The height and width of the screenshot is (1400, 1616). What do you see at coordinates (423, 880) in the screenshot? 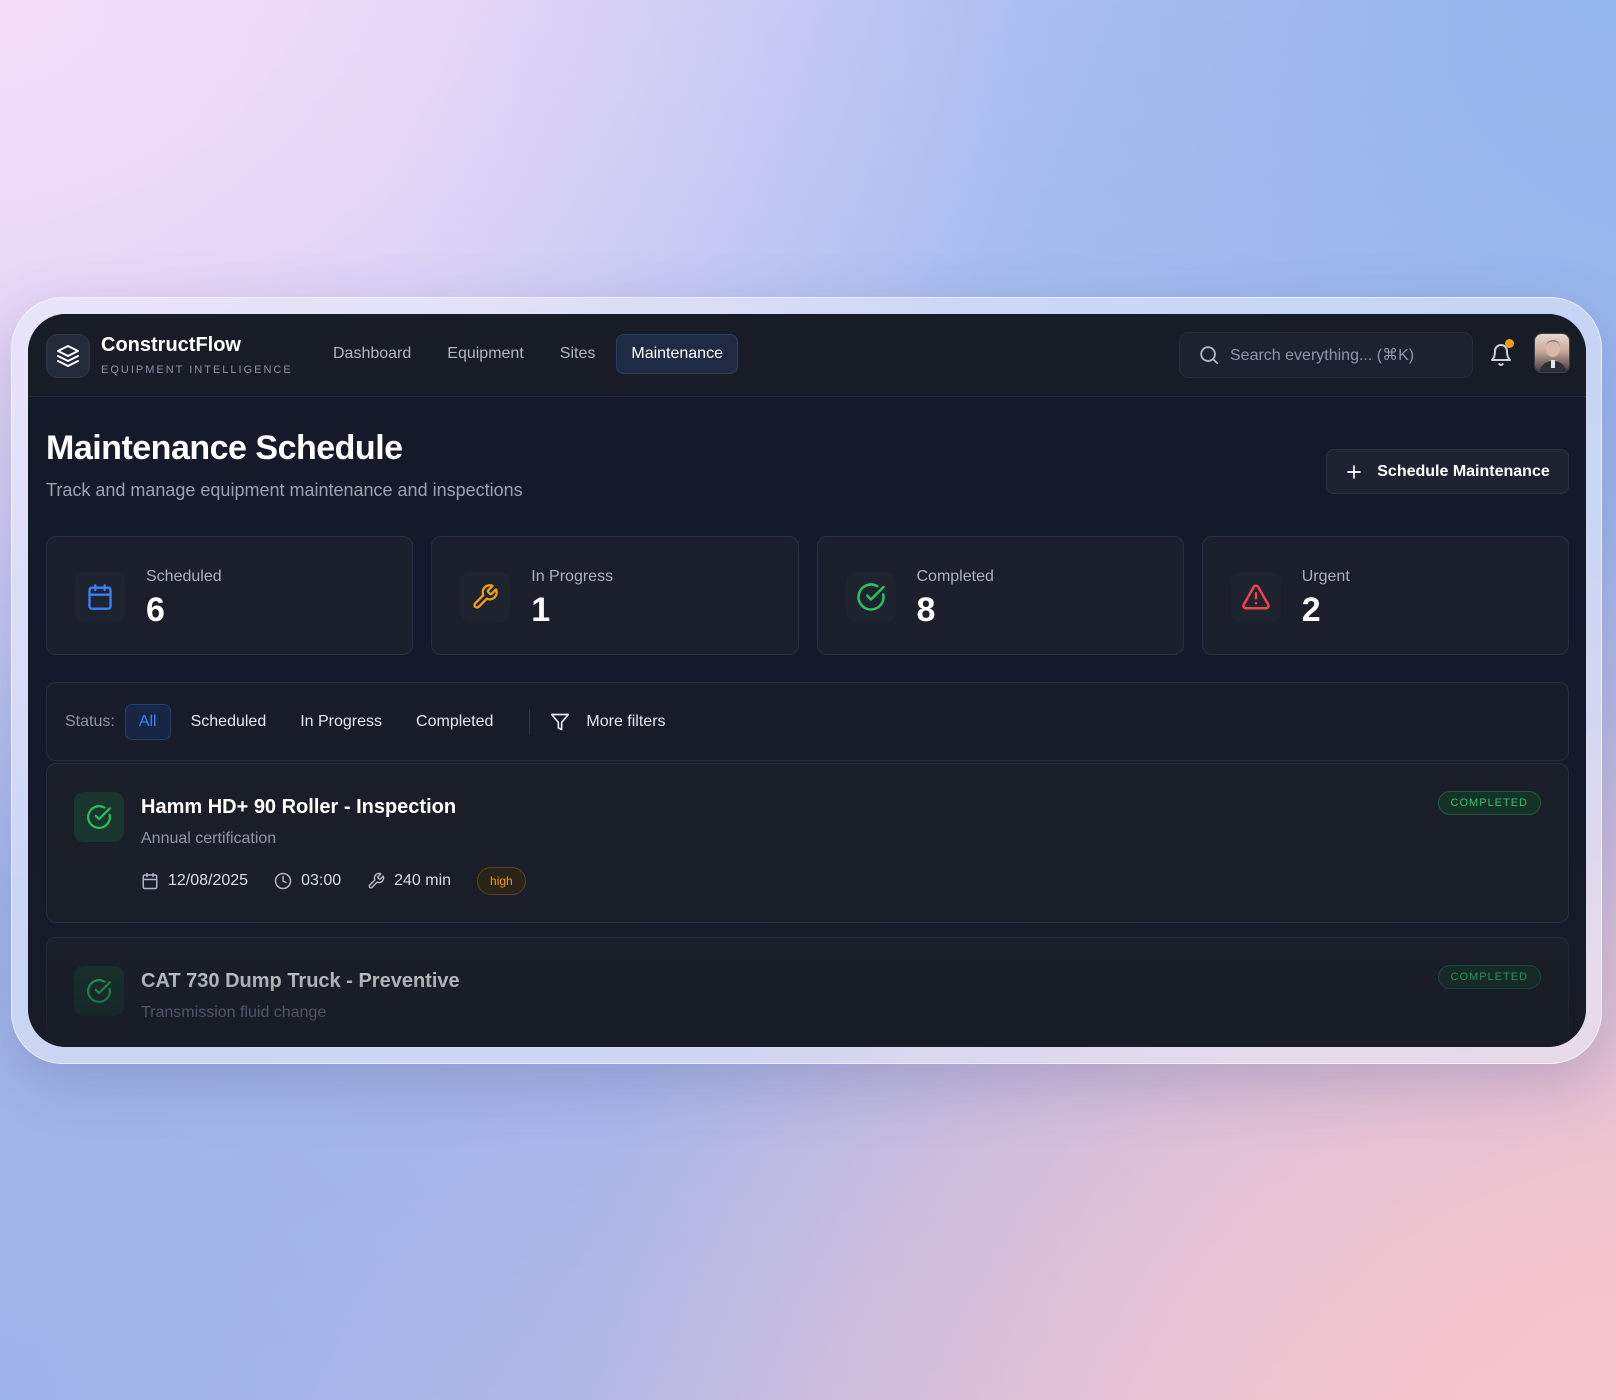
I see `item-duration-text: 240 min` at bounding box center [423, 880].